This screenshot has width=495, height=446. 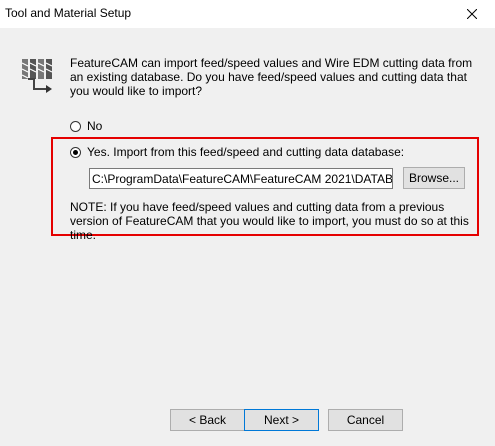 I want to click on no-radio: No, so click(x=86, y=126).